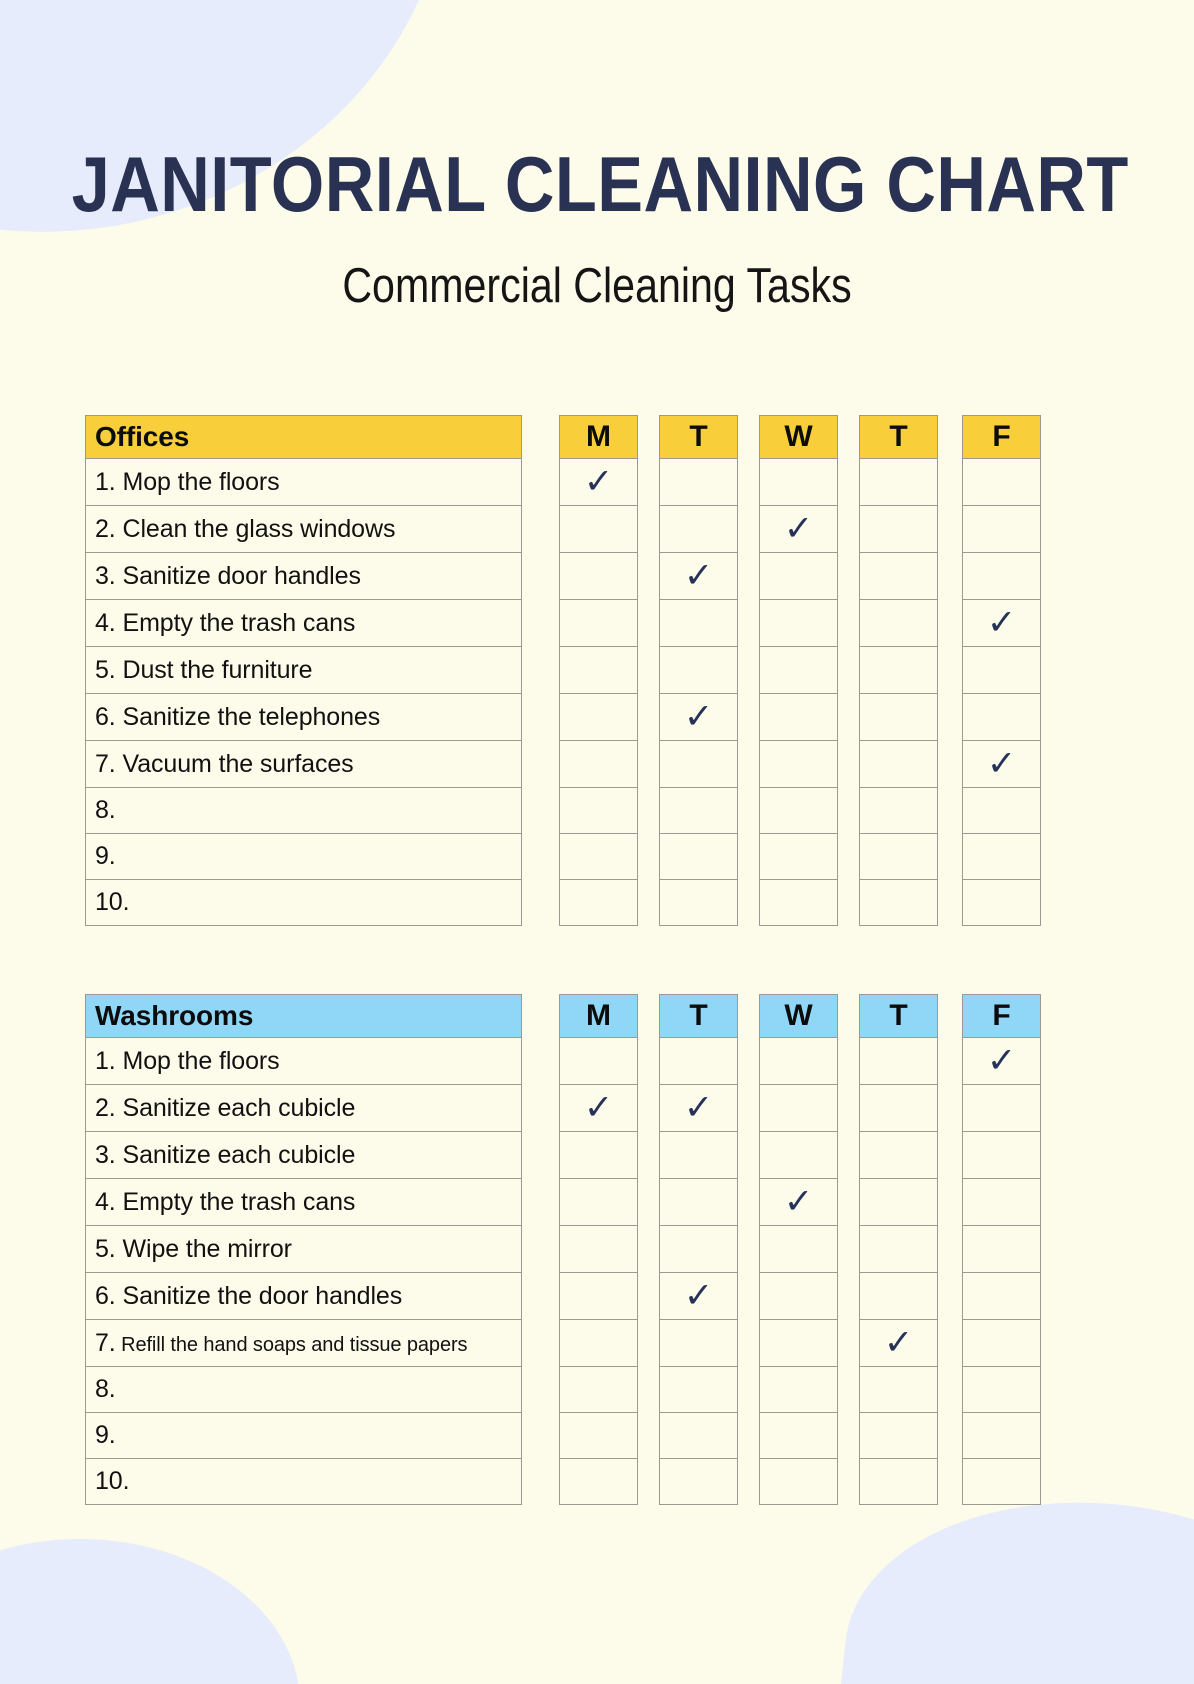 Image resolution: width=1194 pixels, height=1684 pixels. What do you see at coordinates (303, 764) in the screenshot?
I see `task-label: 7. Vacuum the surfaces` at bounding box center [303, 764].